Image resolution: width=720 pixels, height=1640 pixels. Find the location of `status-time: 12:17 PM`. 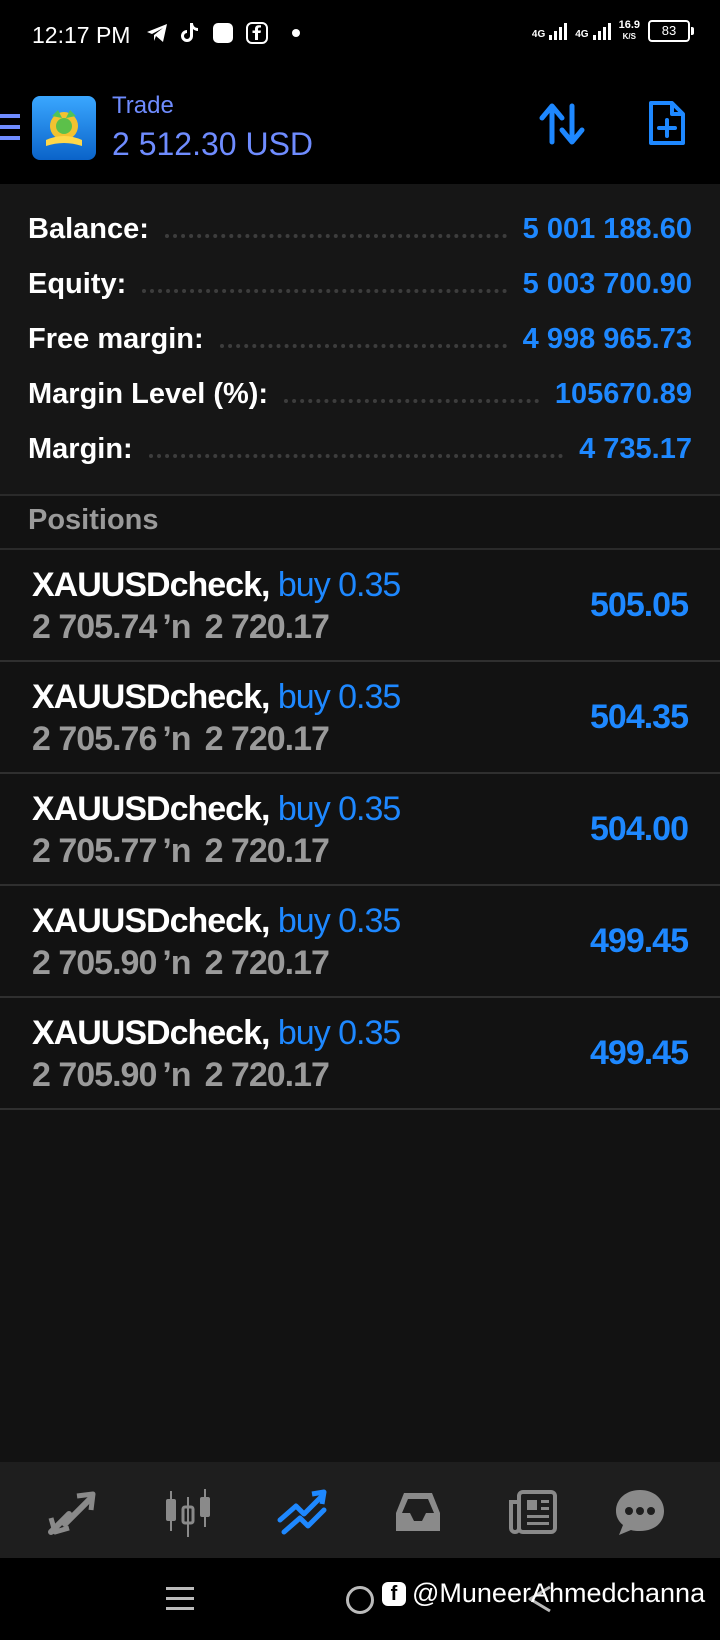

status-time: 12:17 PM is located at coordinates (81, 35).